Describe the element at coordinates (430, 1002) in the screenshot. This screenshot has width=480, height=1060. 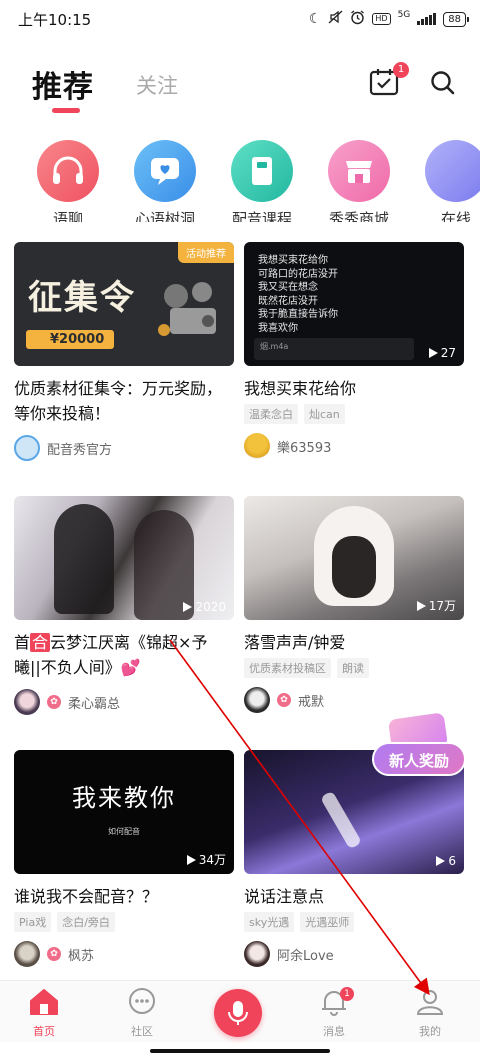
I see `profile-icon` at that location.